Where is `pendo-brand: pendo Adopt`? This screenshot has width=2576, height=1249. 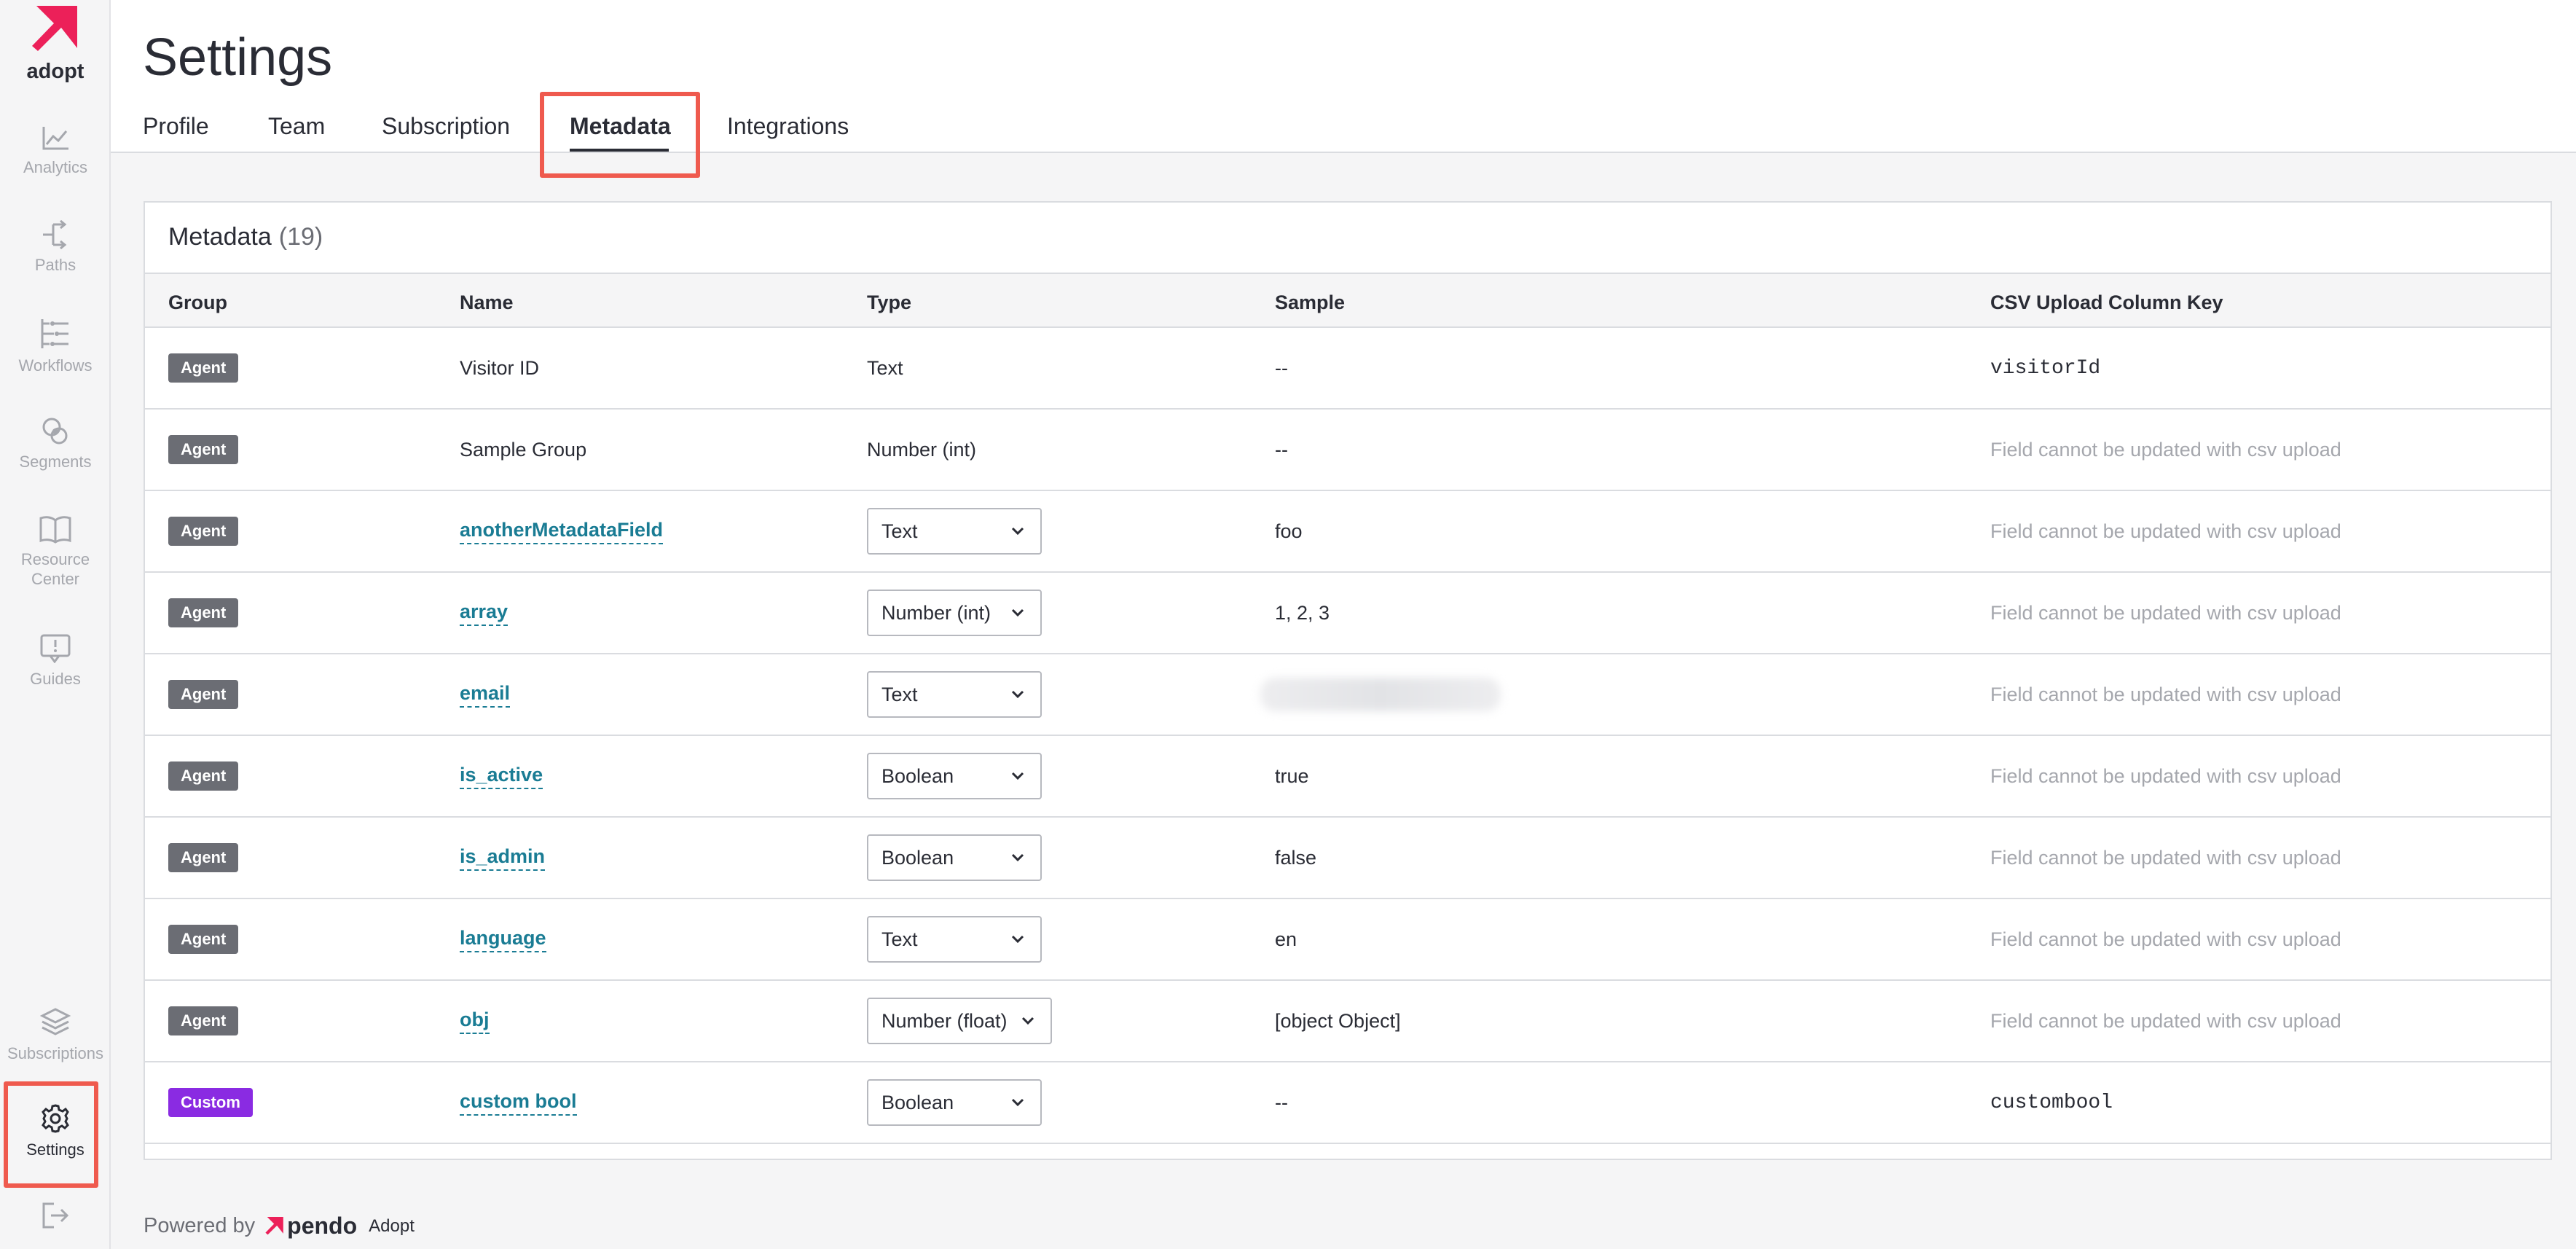
pendo-brand: pendo Adopt is located at coordinates (340, 1226).